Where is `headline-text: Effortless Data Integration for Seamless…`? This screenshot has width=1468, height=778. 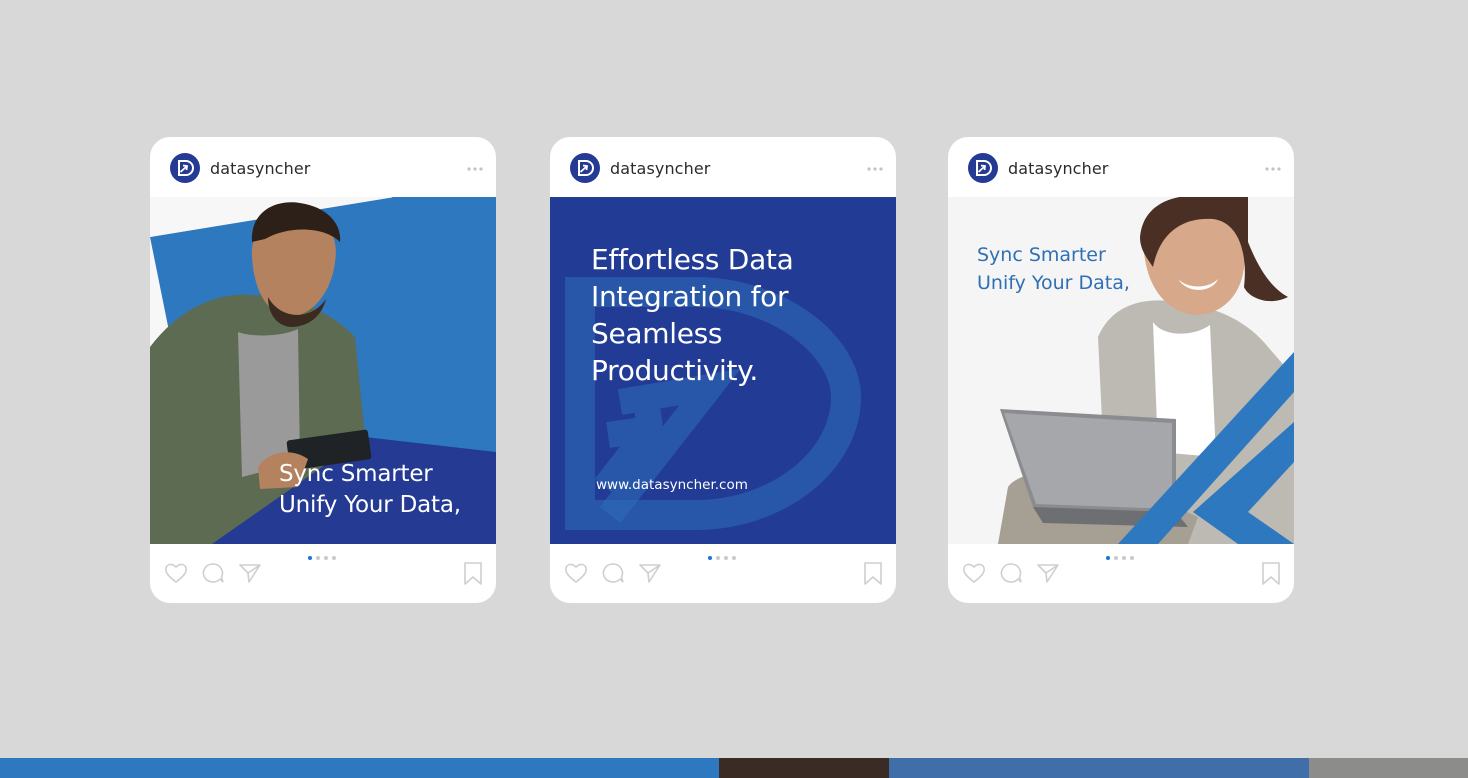 headline-text: Effortless Data Integration for Seamless… is located at coordinates (692, 315).